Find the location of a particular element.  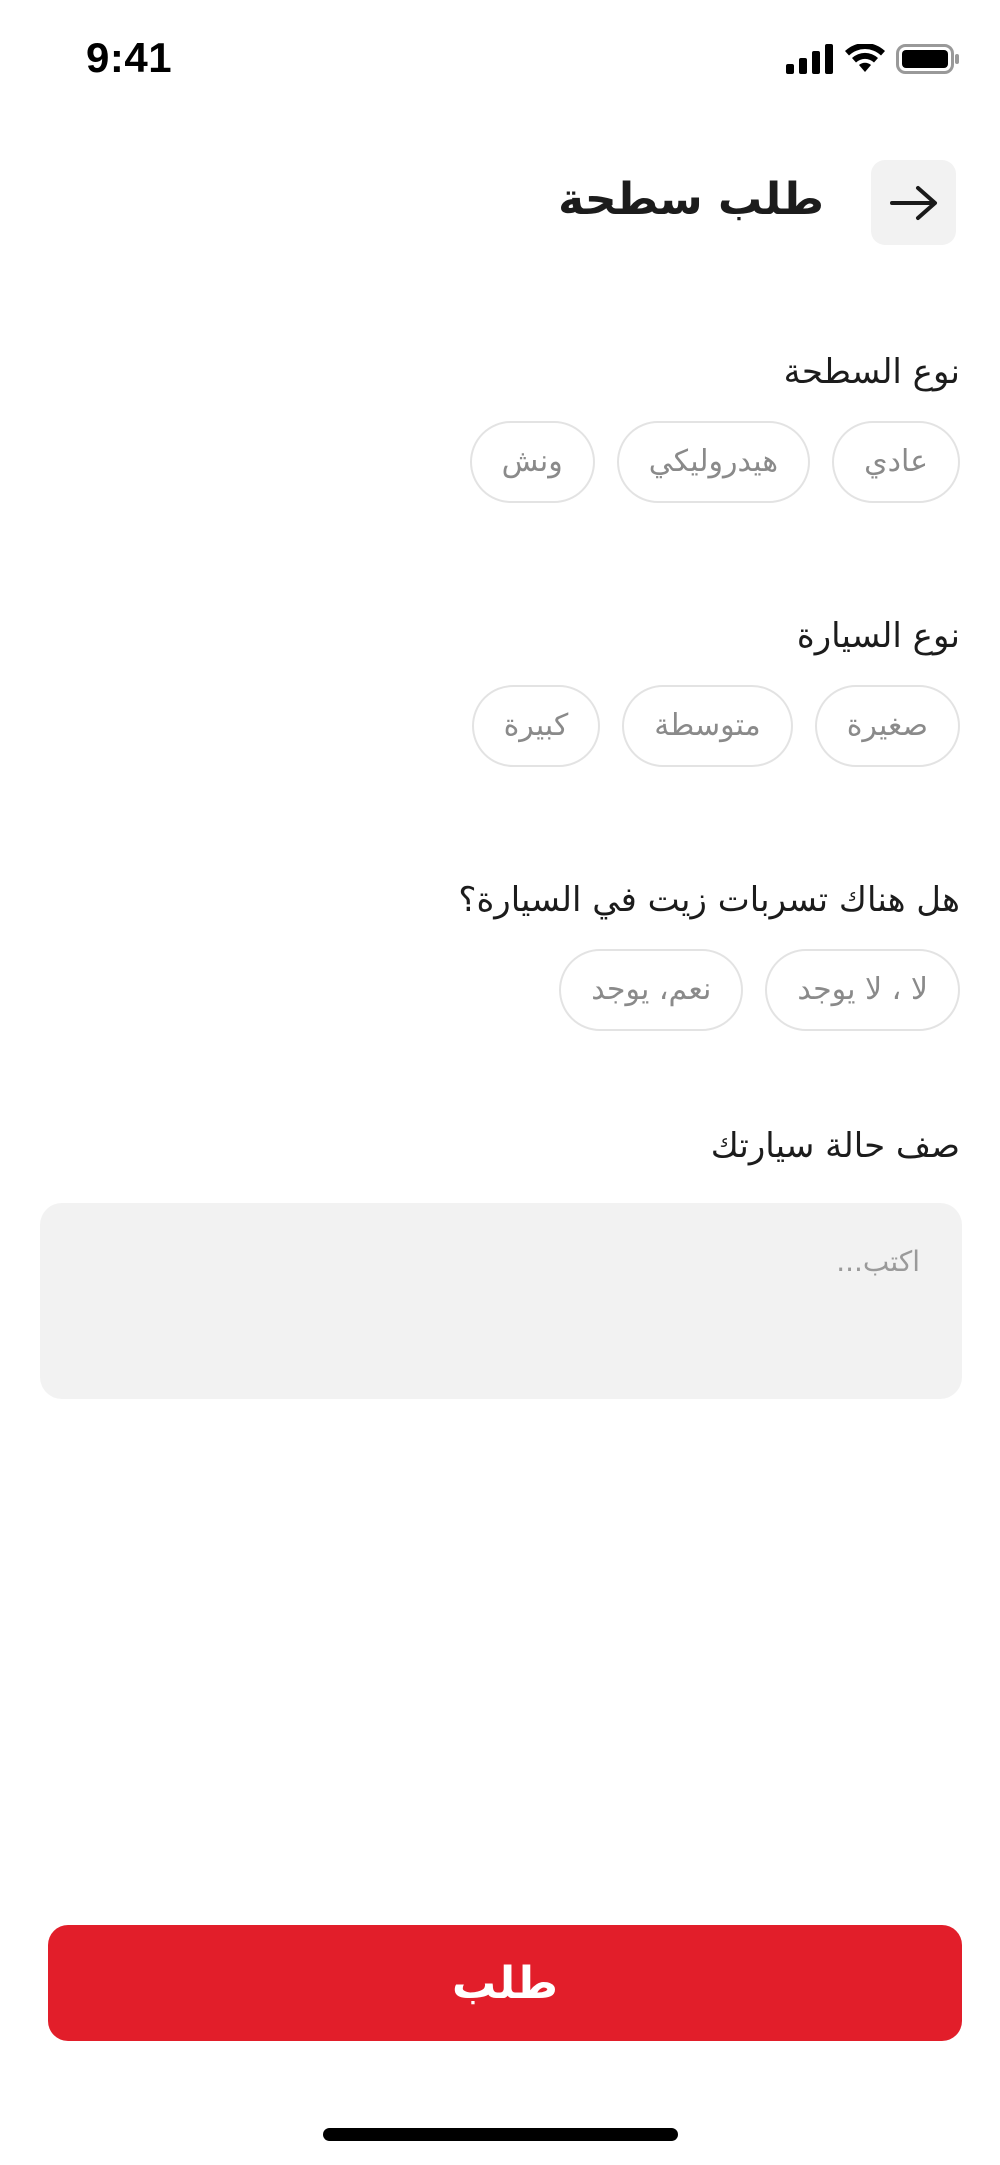

car-type-options: صغيرة متوسطة كبيرة is located at coordinates (500, 725).